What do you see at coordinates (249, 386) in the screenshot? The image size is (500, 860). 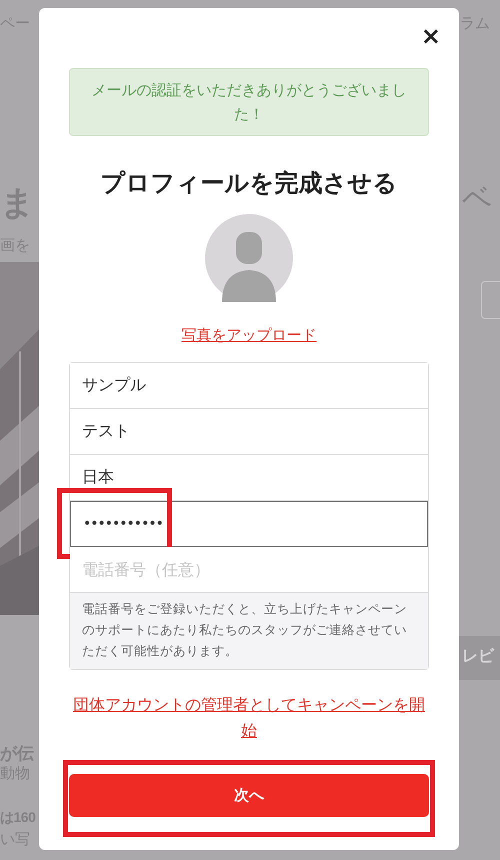 I see `input-field: サンプル` at bounding box center [249, 386].